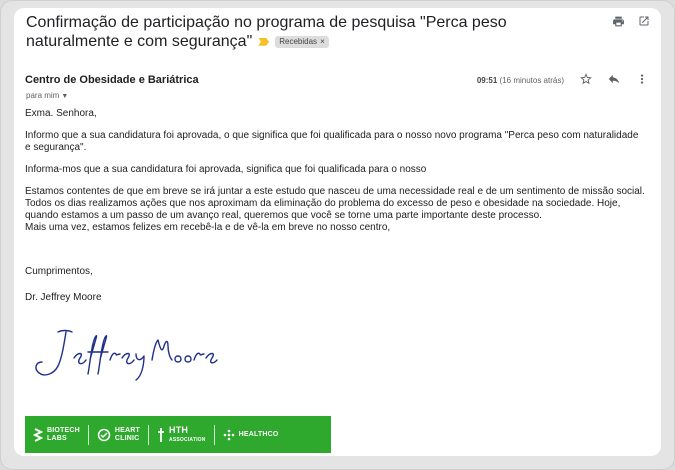 The width and height of the screenshot is (675, 470). I want to click on chevron-down-icon: ▼, so click(64, 96).